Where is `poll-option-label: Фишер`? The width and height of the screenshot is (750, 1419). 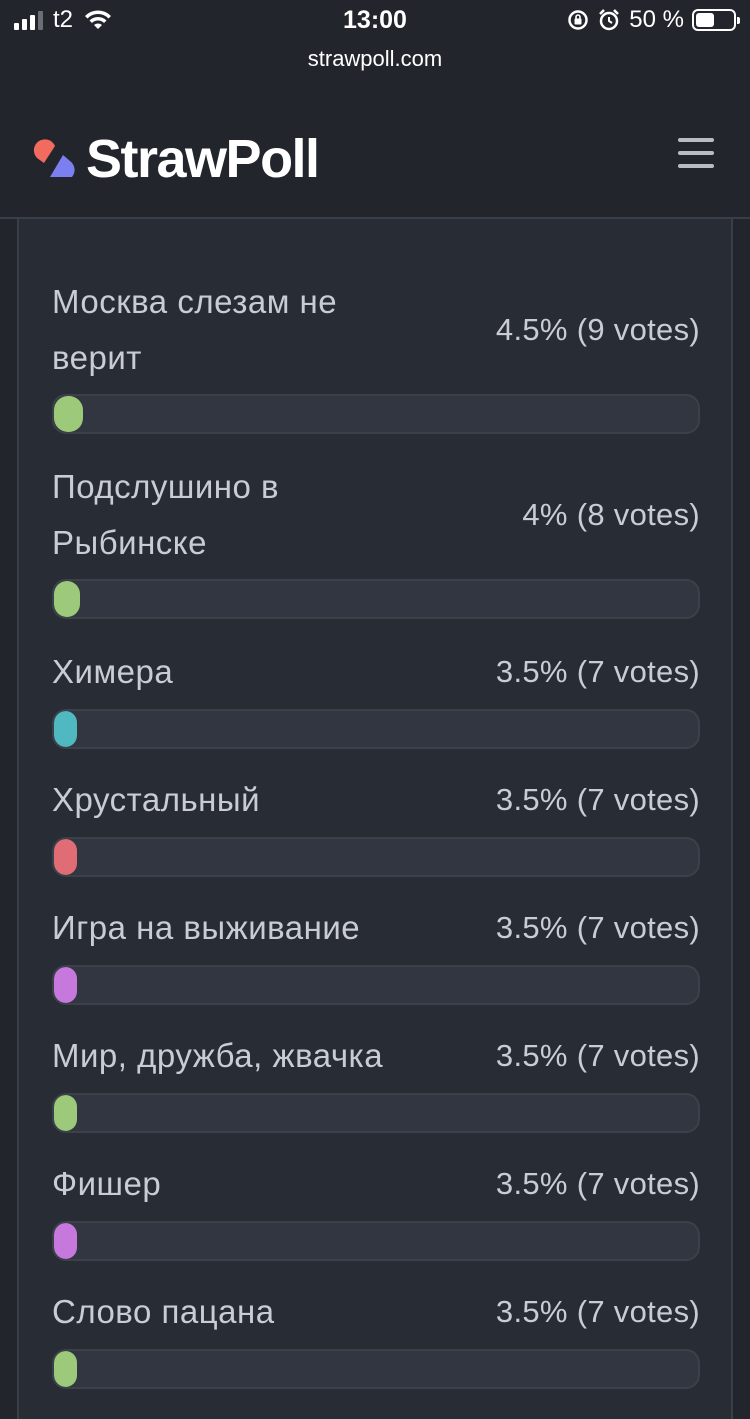
poll-option-label: Фишер is located at coordinates (107, 1183).